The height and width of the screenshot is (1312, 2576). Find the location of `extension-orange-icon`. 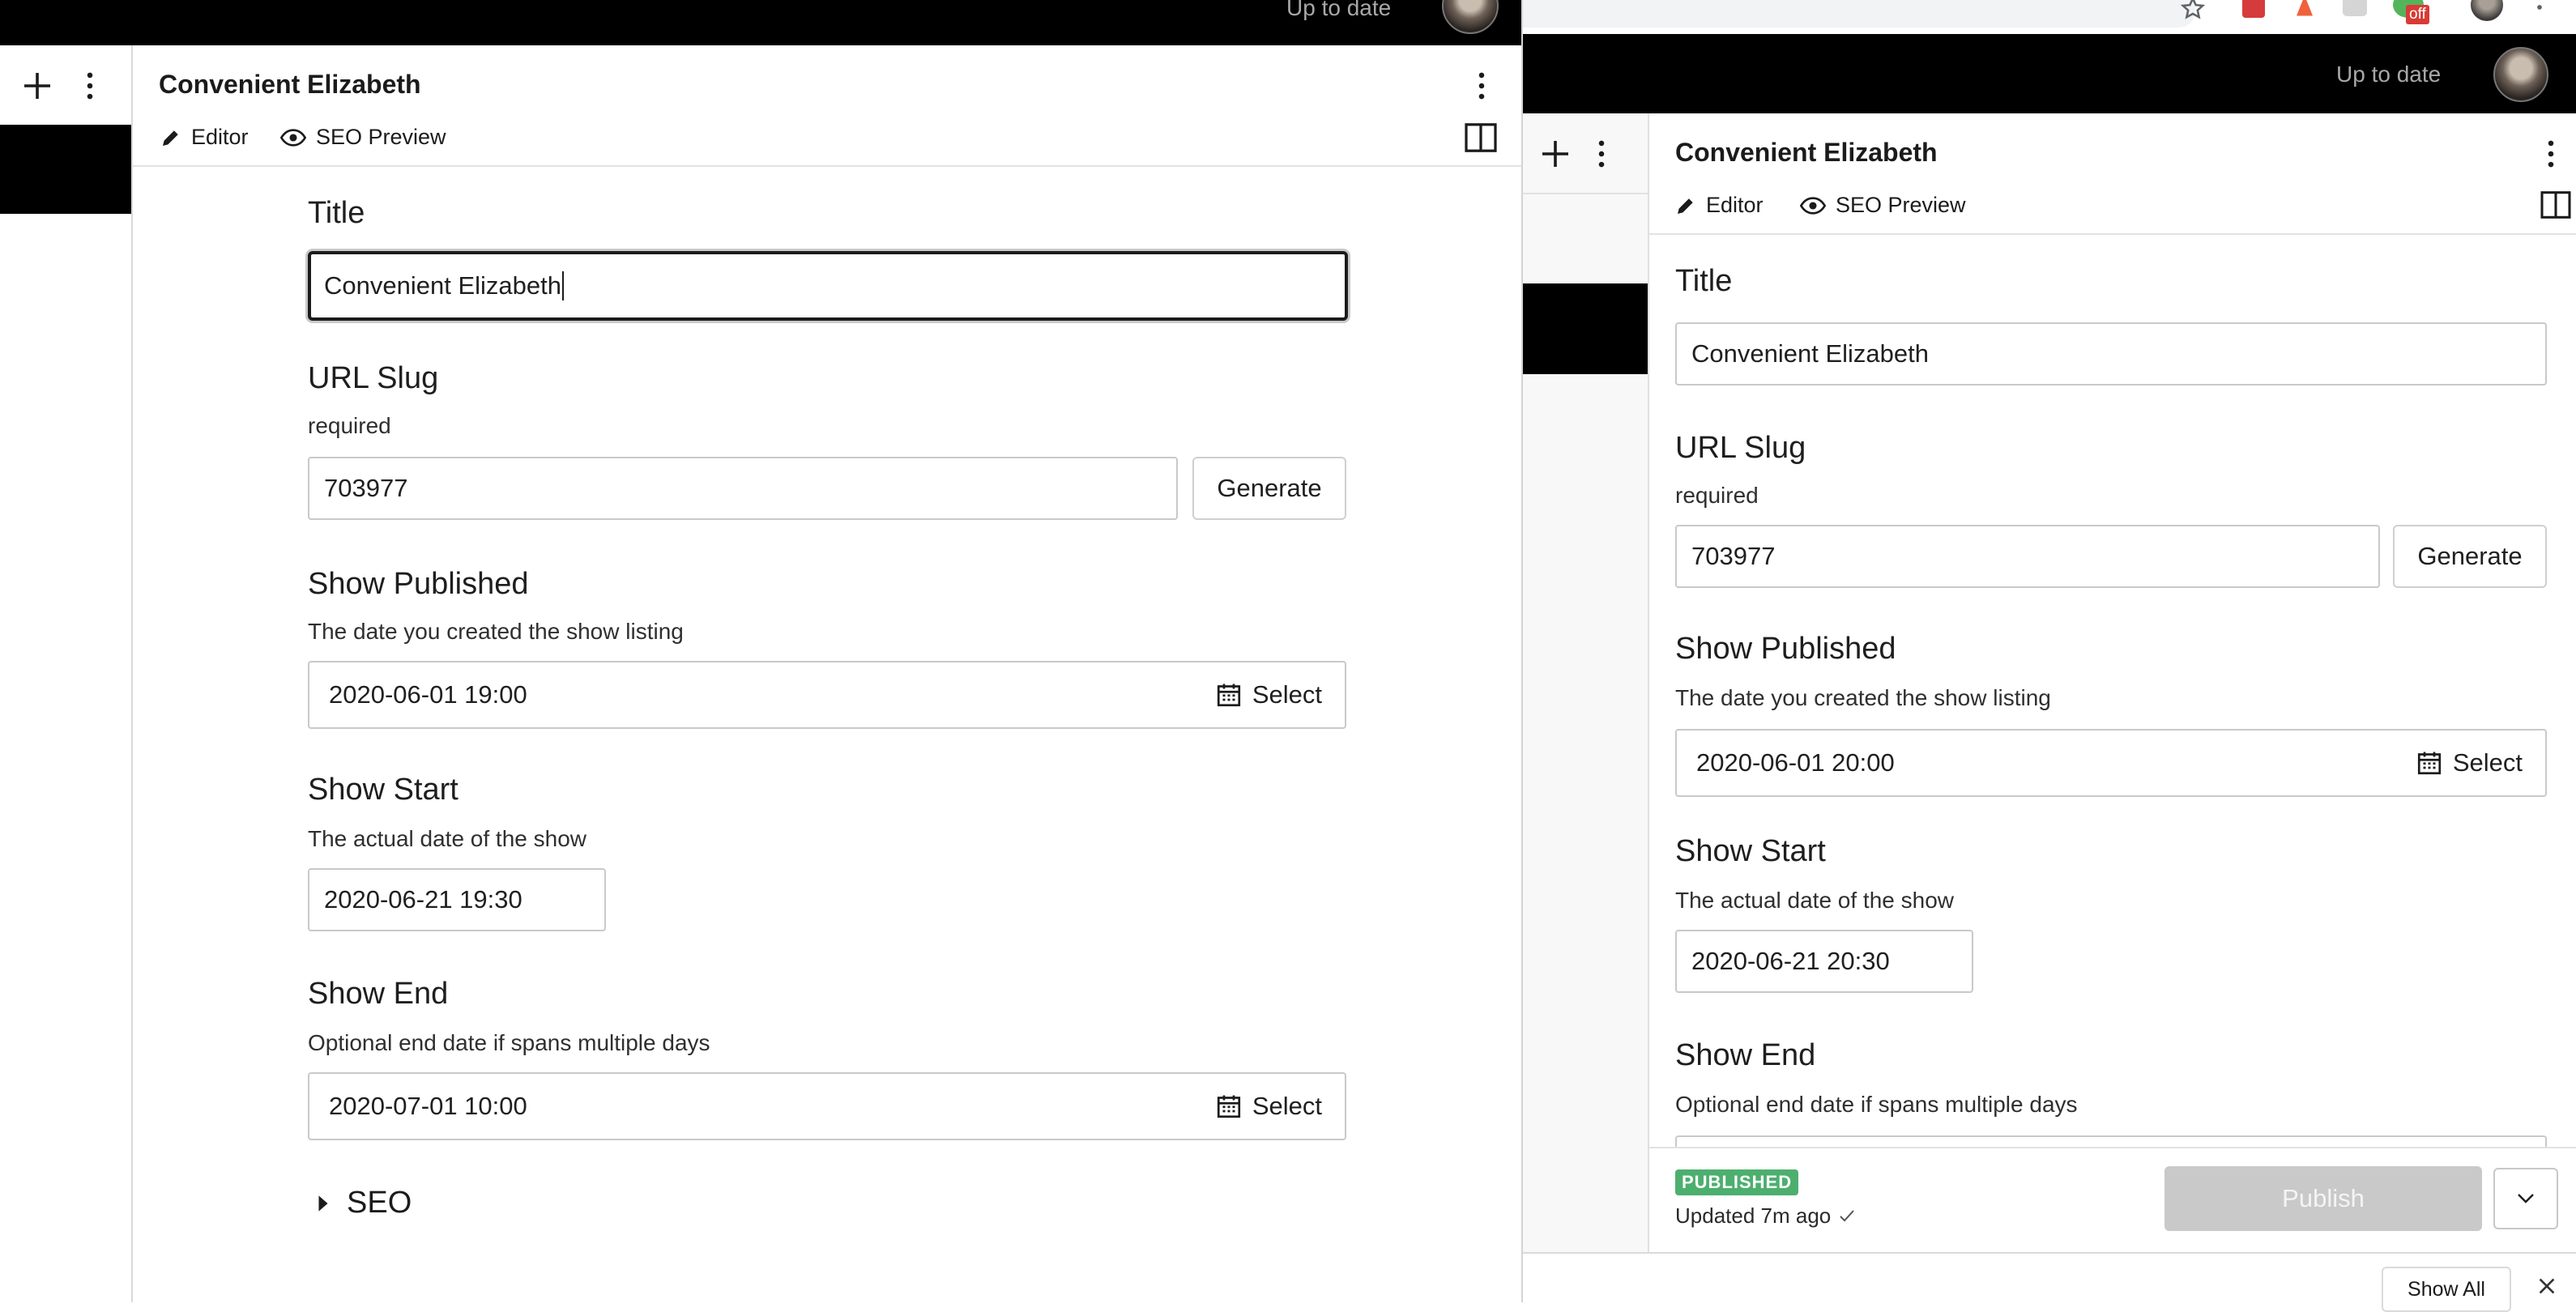

extension-orange-icon is located at coordinates (2304, 9).